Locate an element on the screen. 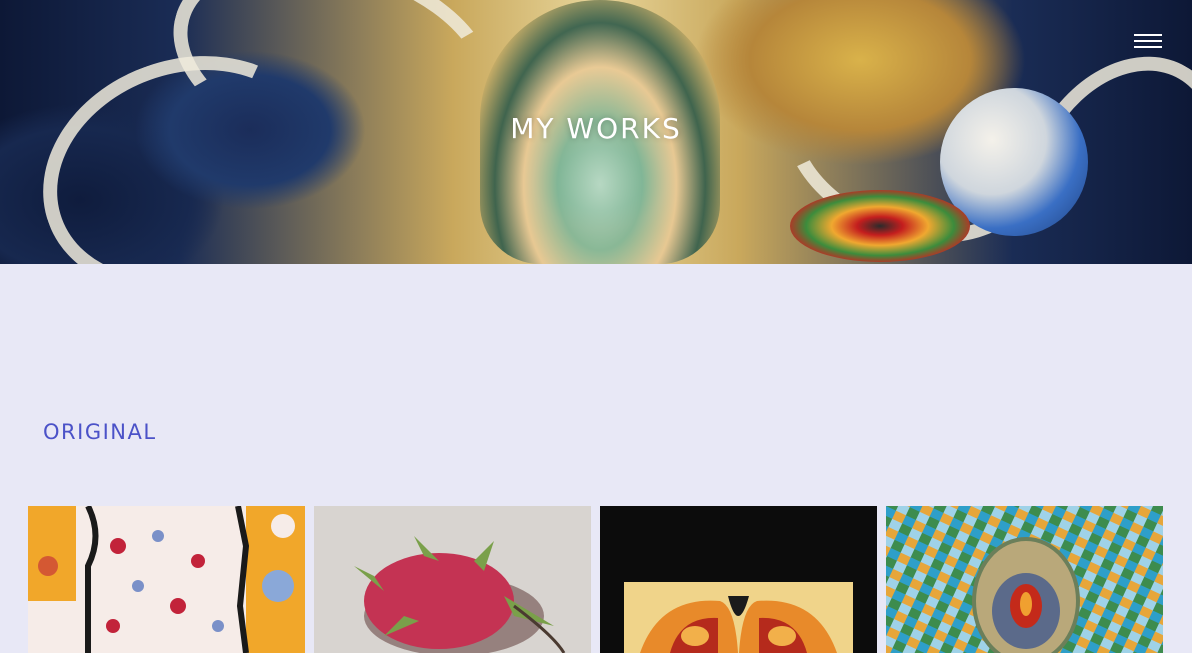  gallery-item-artwork-symmetric-framed is located at coordinates (738, 579).